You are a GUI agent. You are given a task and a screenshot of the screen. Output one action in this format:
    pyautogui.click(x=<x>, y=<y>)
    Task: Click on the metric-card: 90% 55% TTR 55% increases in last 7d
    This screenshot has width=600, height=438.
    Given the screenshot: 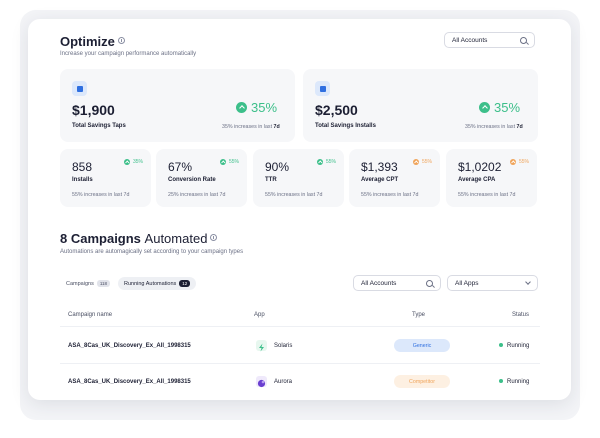 What is the action you would take?
    pyautogui.click(x=298, y=178)
    